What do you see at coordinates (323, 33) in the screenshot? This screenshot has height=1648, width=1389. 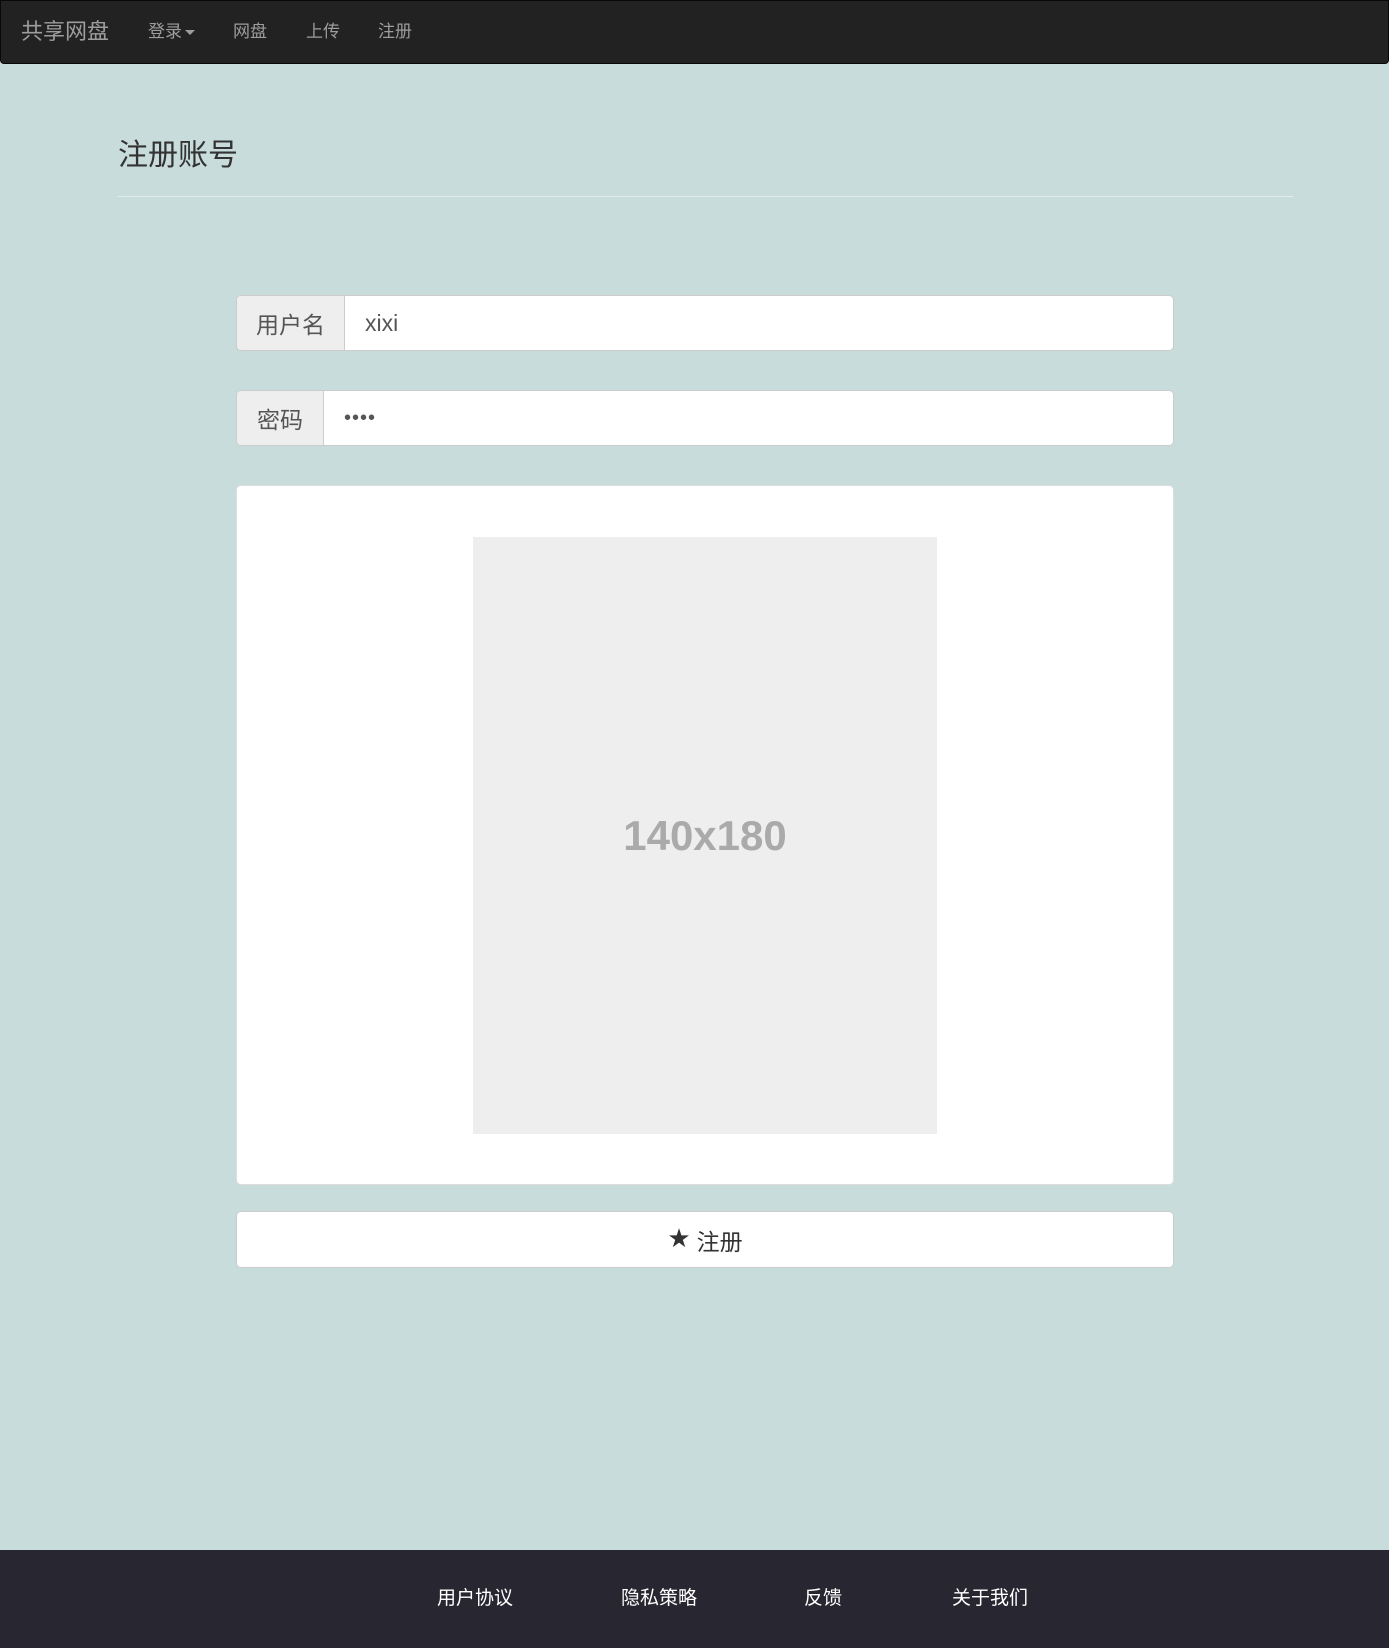 I see `nav-item-upload: 上传` at bounding box center [323, 33].